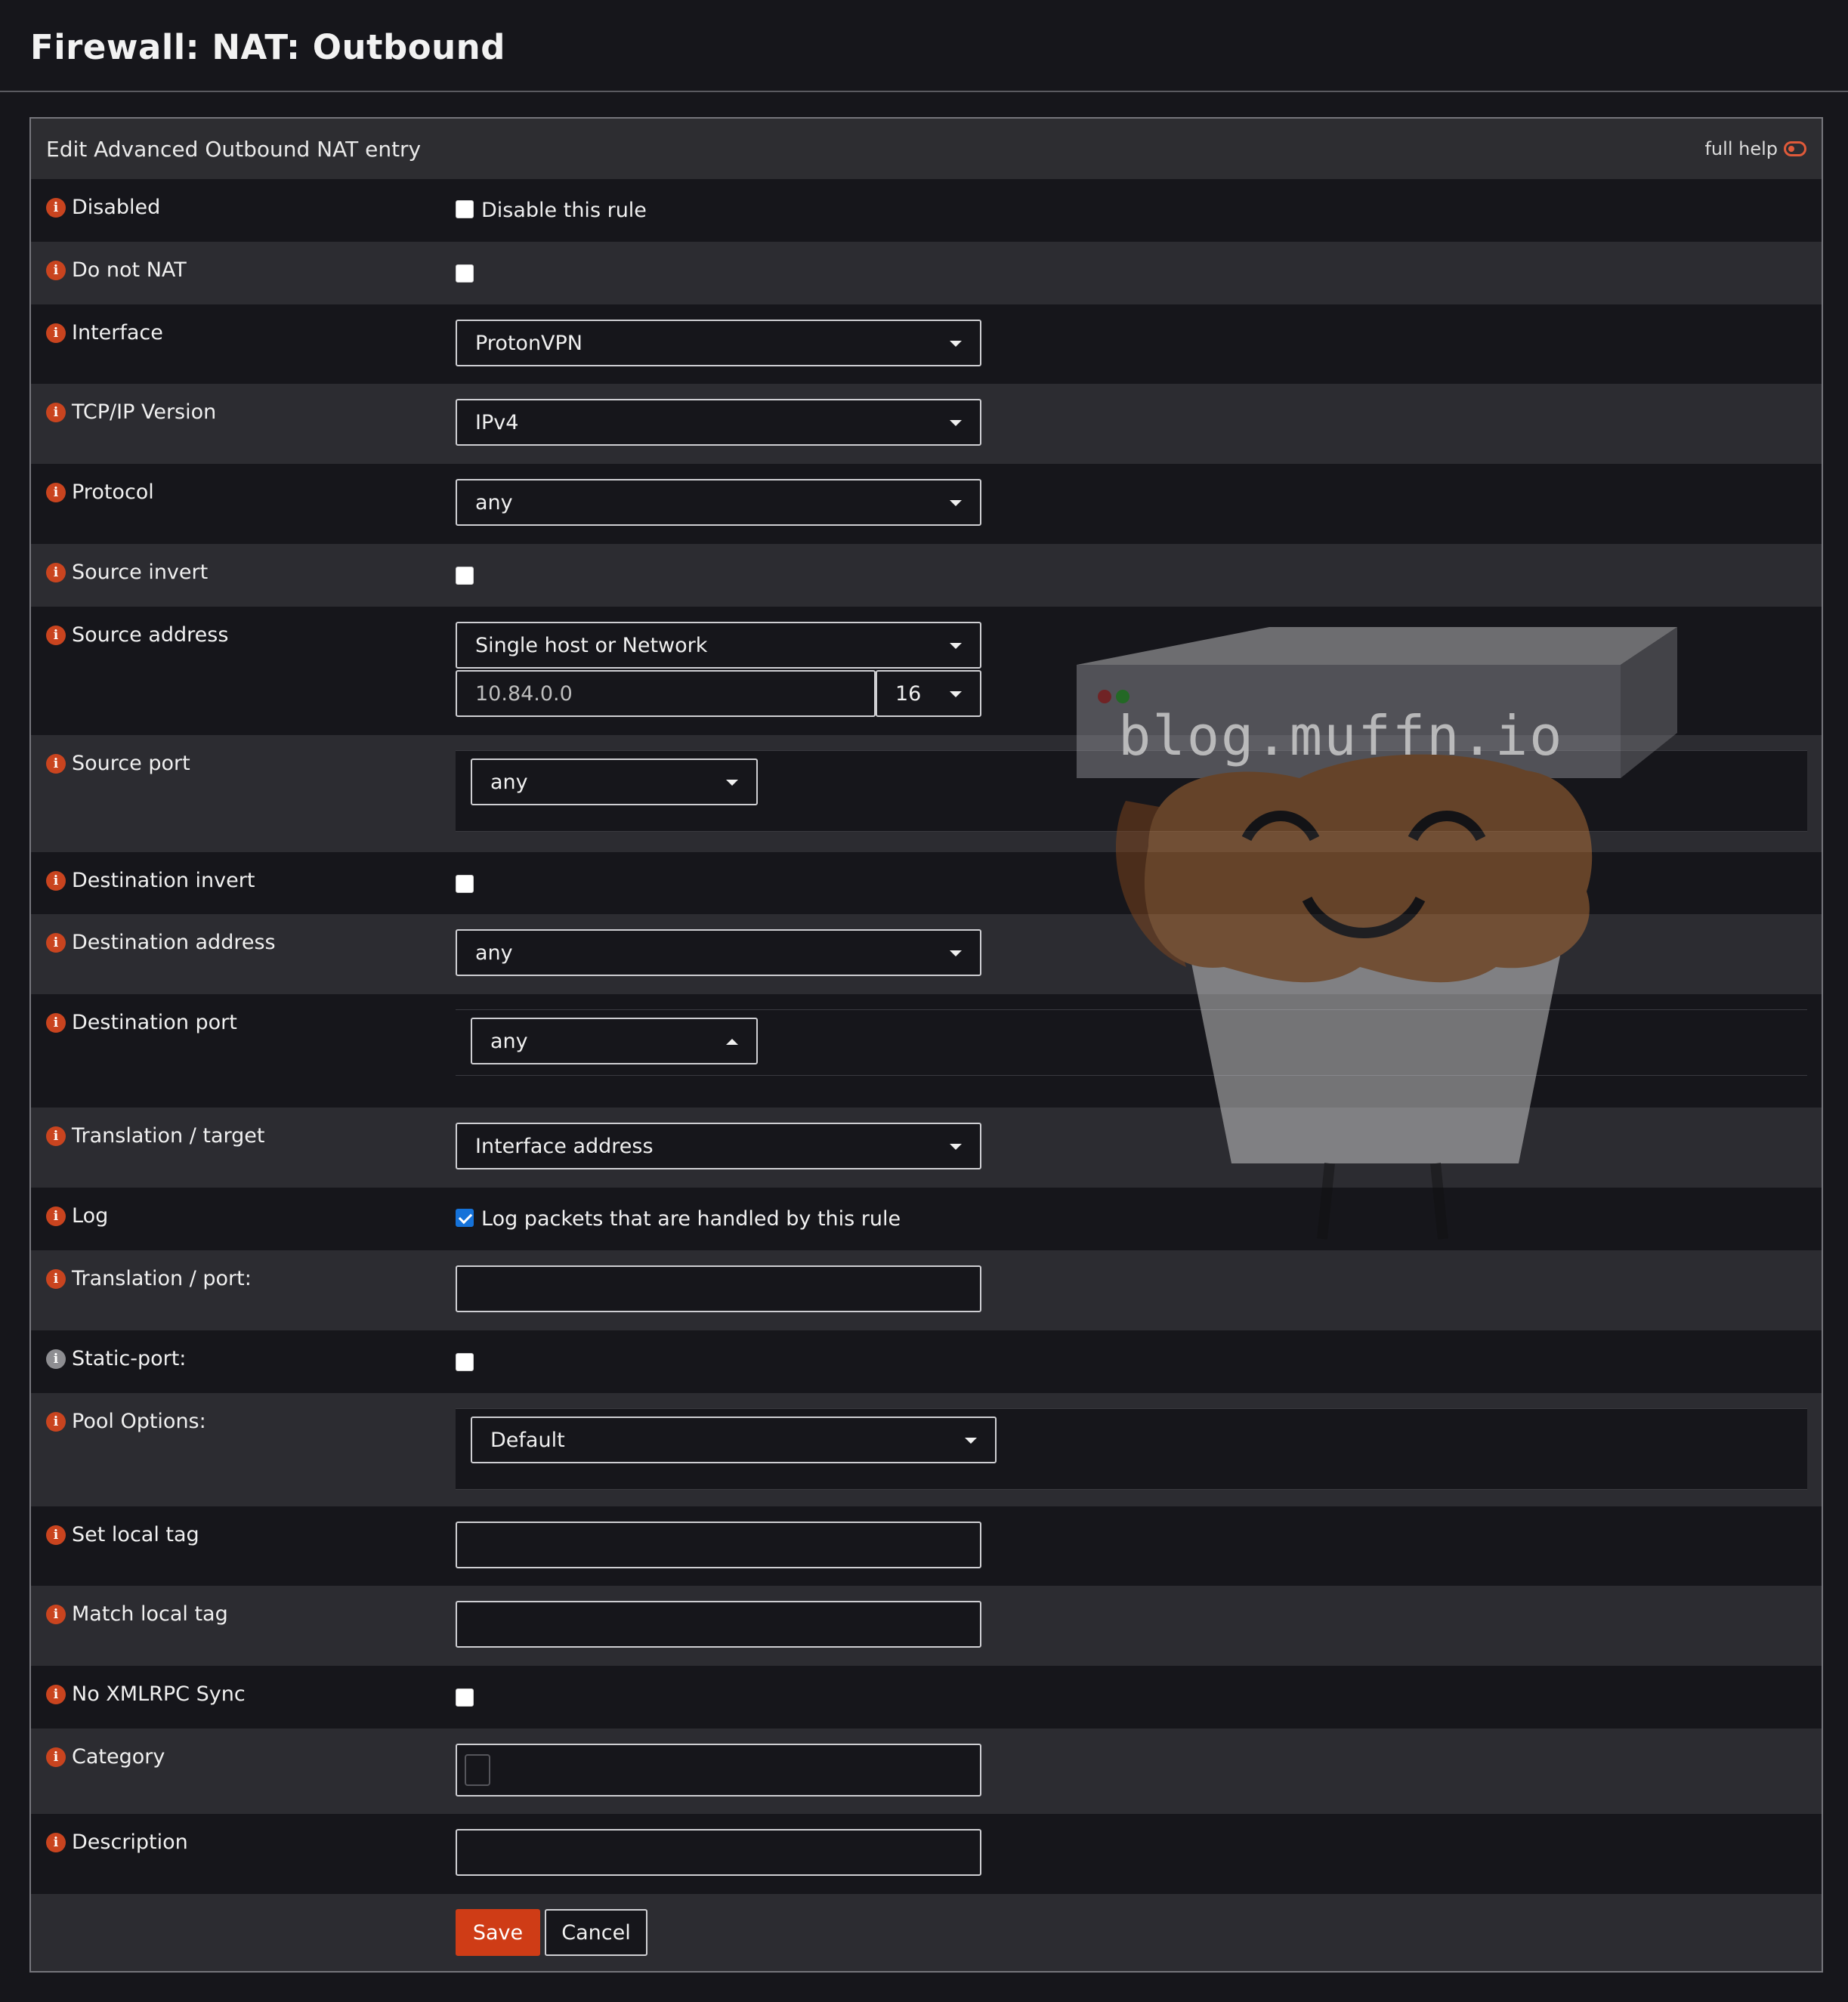 The width and height of the screenshot is (1848, 2002). I want to click on row-tcpip: i TCP/IP Version IPv4, so click(927, 424).